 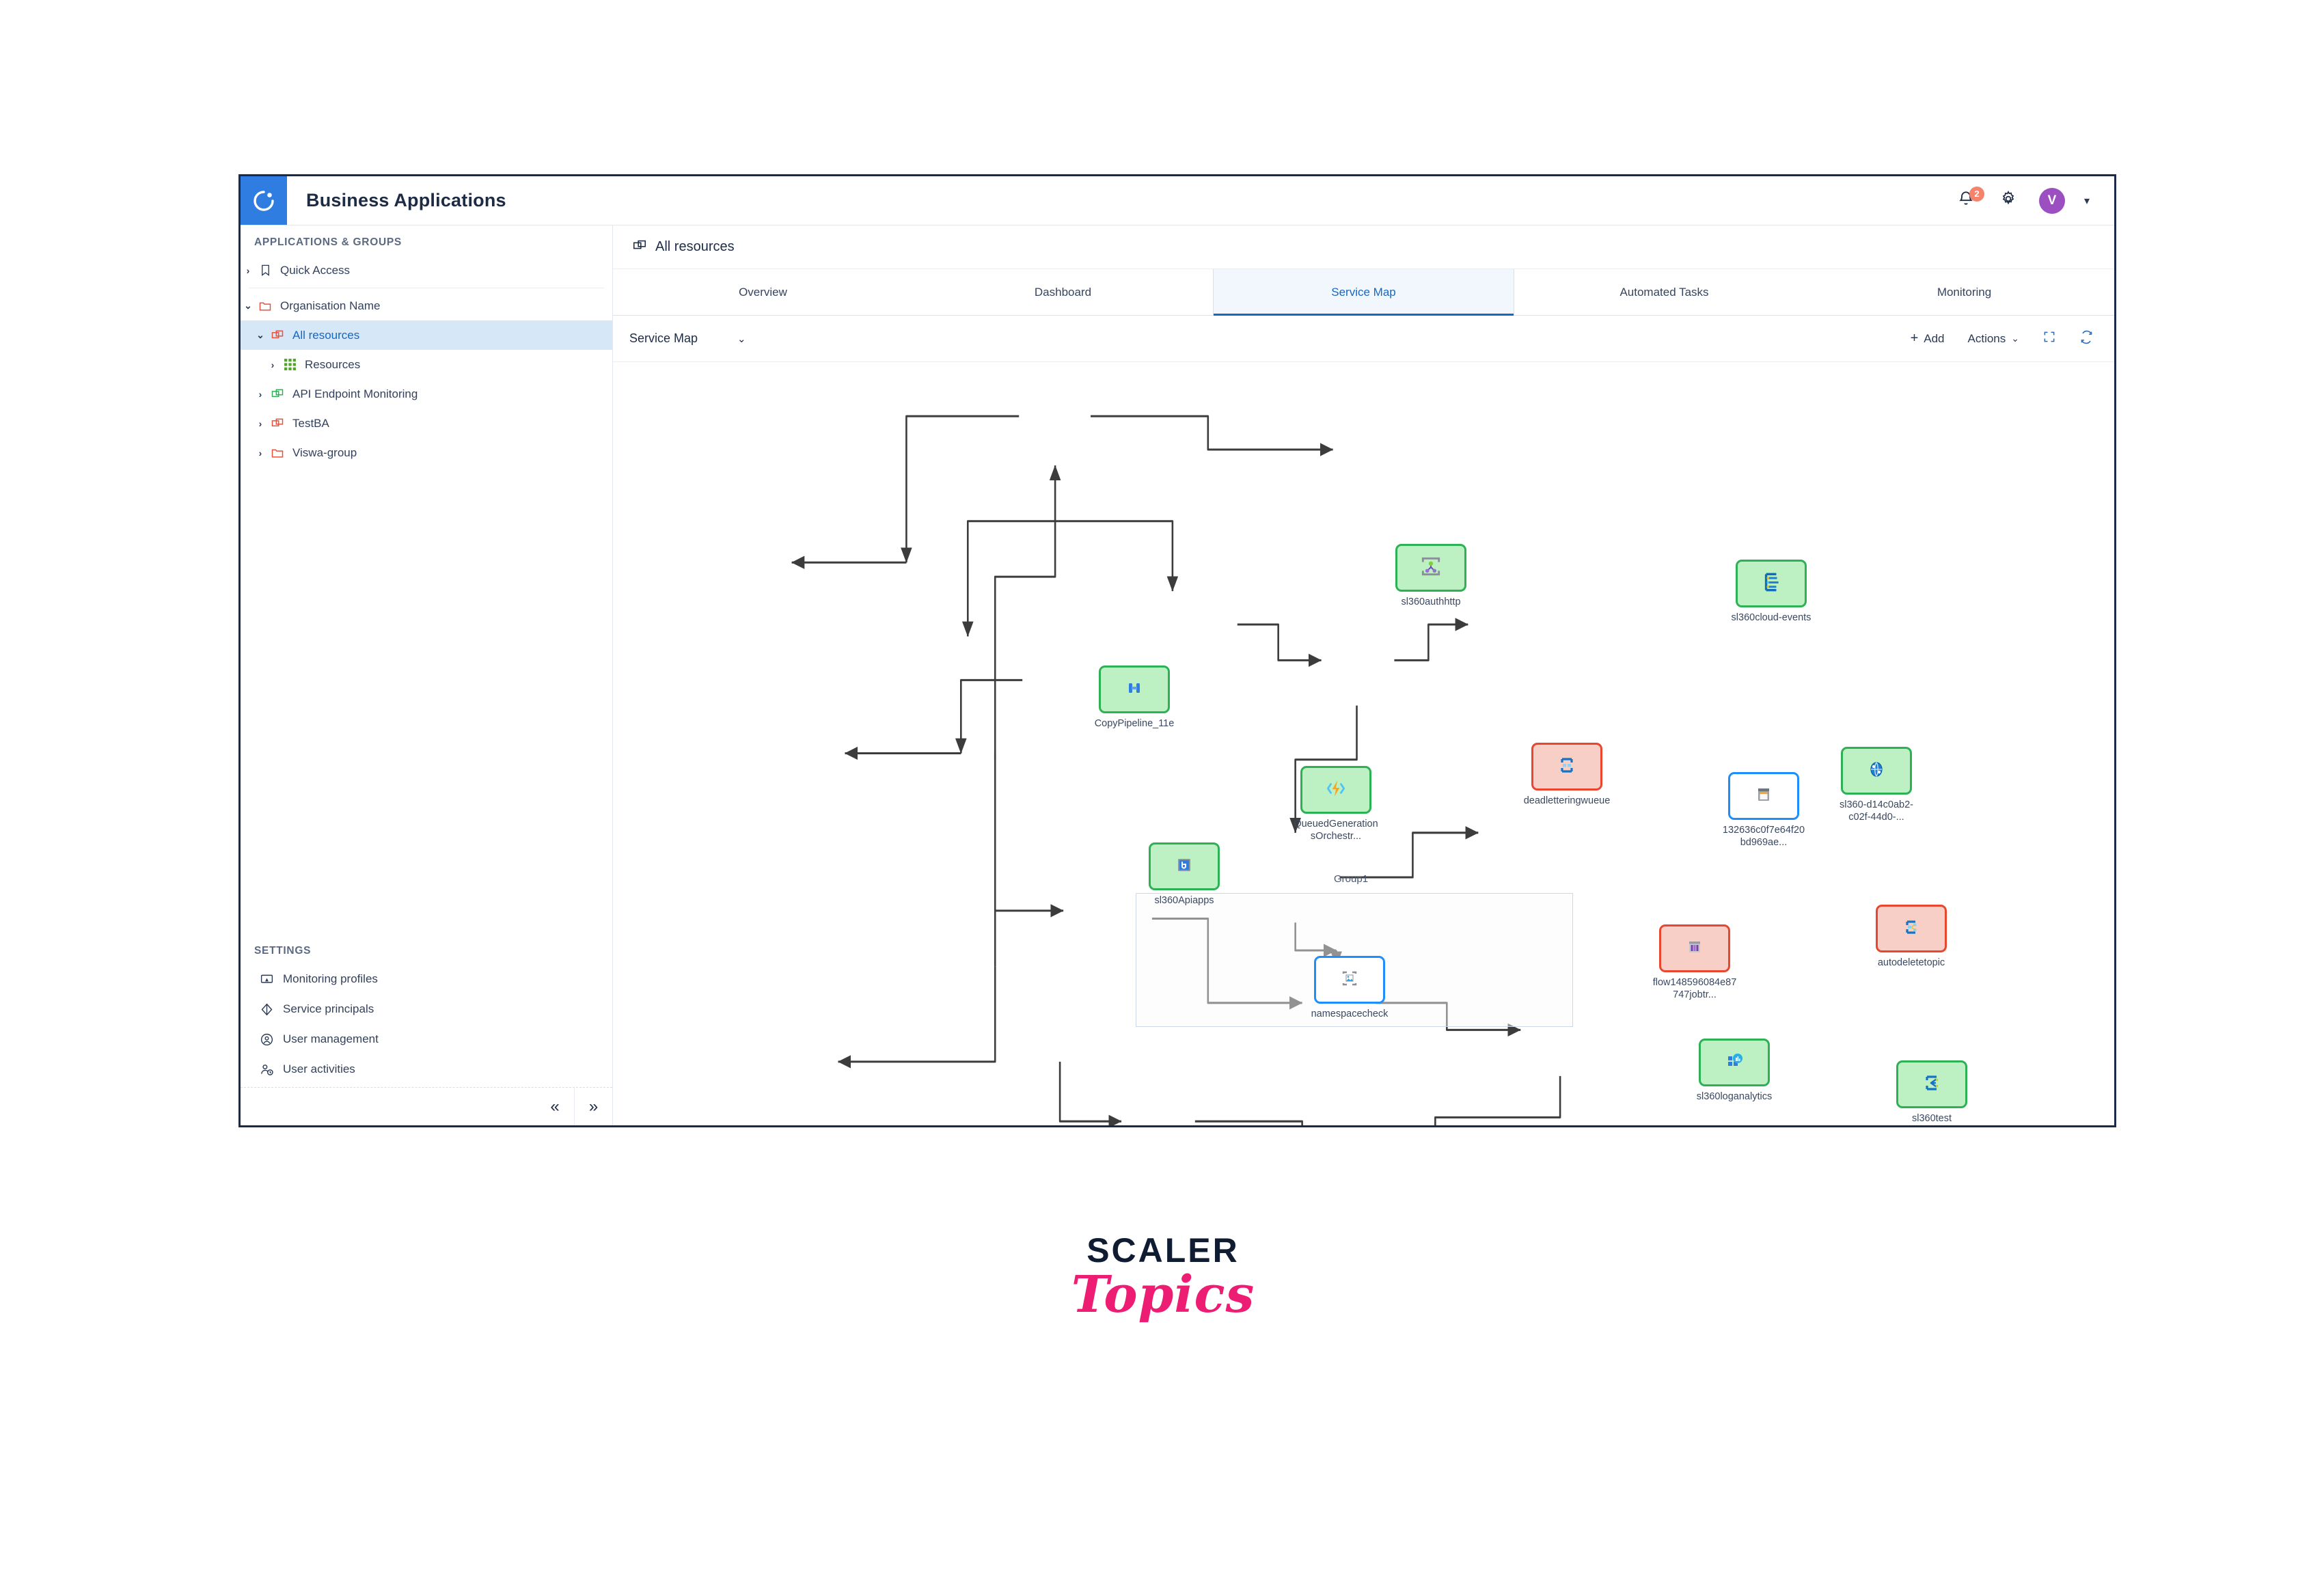 What do you see at coordinates (426, 1069) in the screenshot?
I see `sidebar-item-user-activities: User activities` at bounding box center [426, 1069].